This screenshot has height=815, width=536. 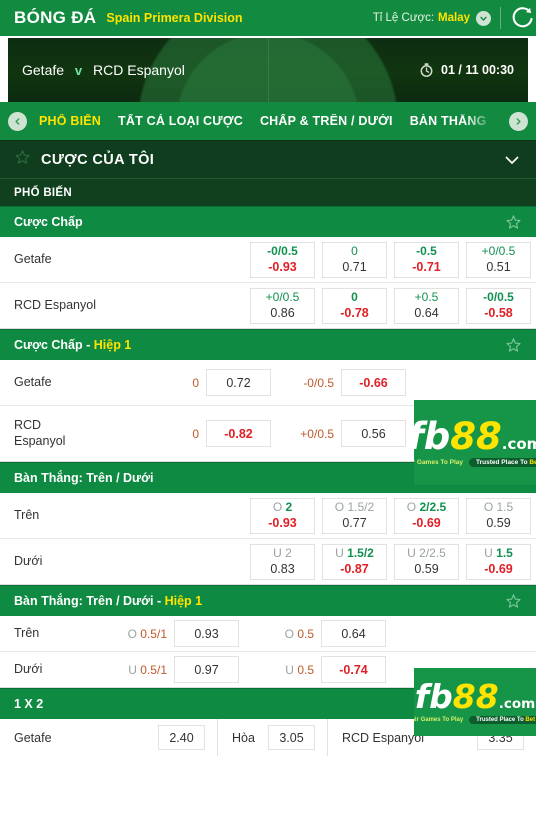 I want to click on ou-value: 1.5, so click(x=505, y=507).